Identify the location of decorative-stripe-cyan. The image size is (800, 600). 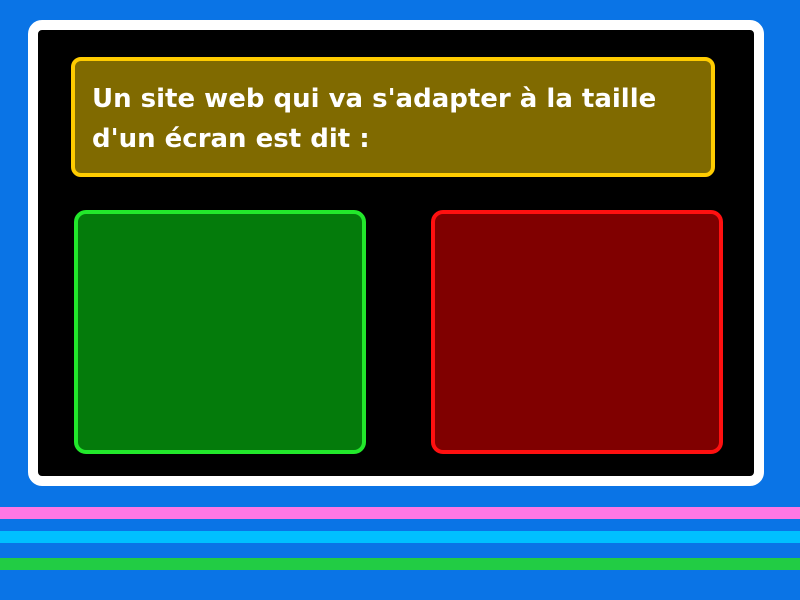
(400, 537).